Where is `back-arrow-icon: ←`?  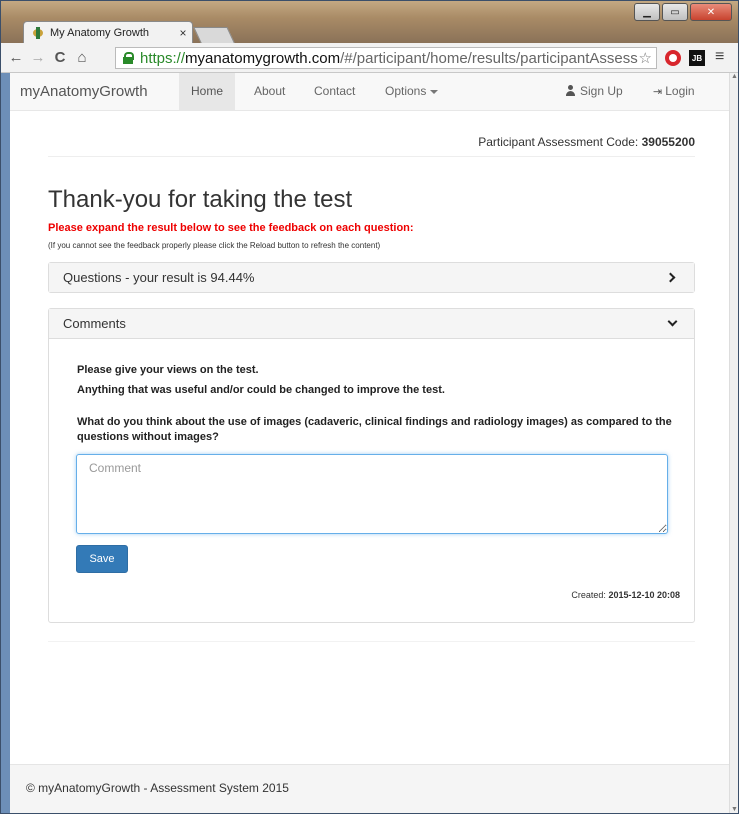 back-arrow-icon: ← is located at coordinates (16, 57).